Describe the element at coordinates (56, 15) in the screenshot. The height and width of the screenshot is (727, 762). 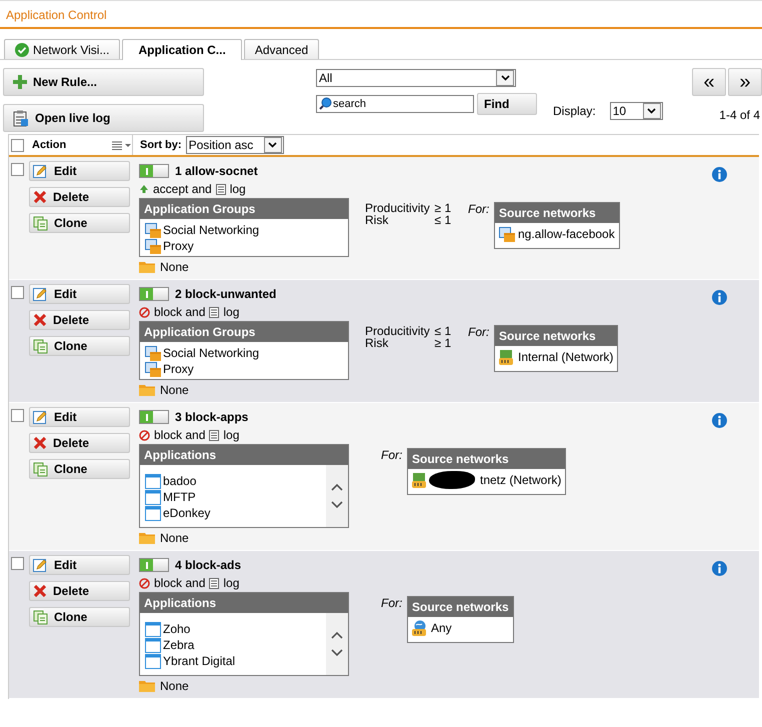
I see `page-title: Application Control` at that location.